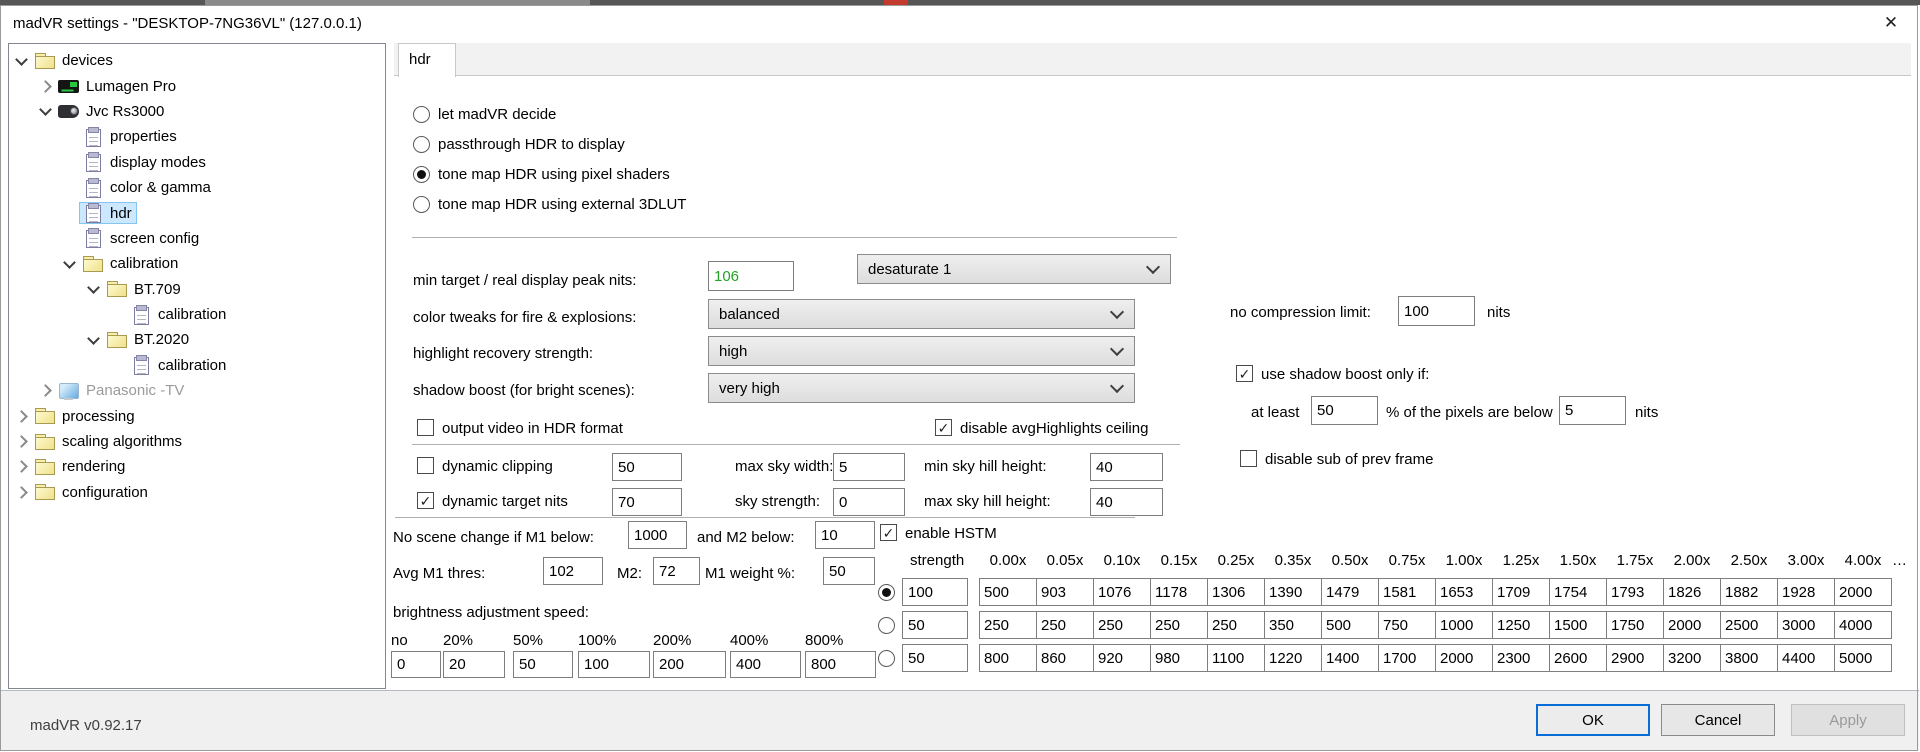  What do you see at coordinates (935, 592) in the screenshot?
I see `hstm-row-1-strength-input` at bounding box center [935, 592].